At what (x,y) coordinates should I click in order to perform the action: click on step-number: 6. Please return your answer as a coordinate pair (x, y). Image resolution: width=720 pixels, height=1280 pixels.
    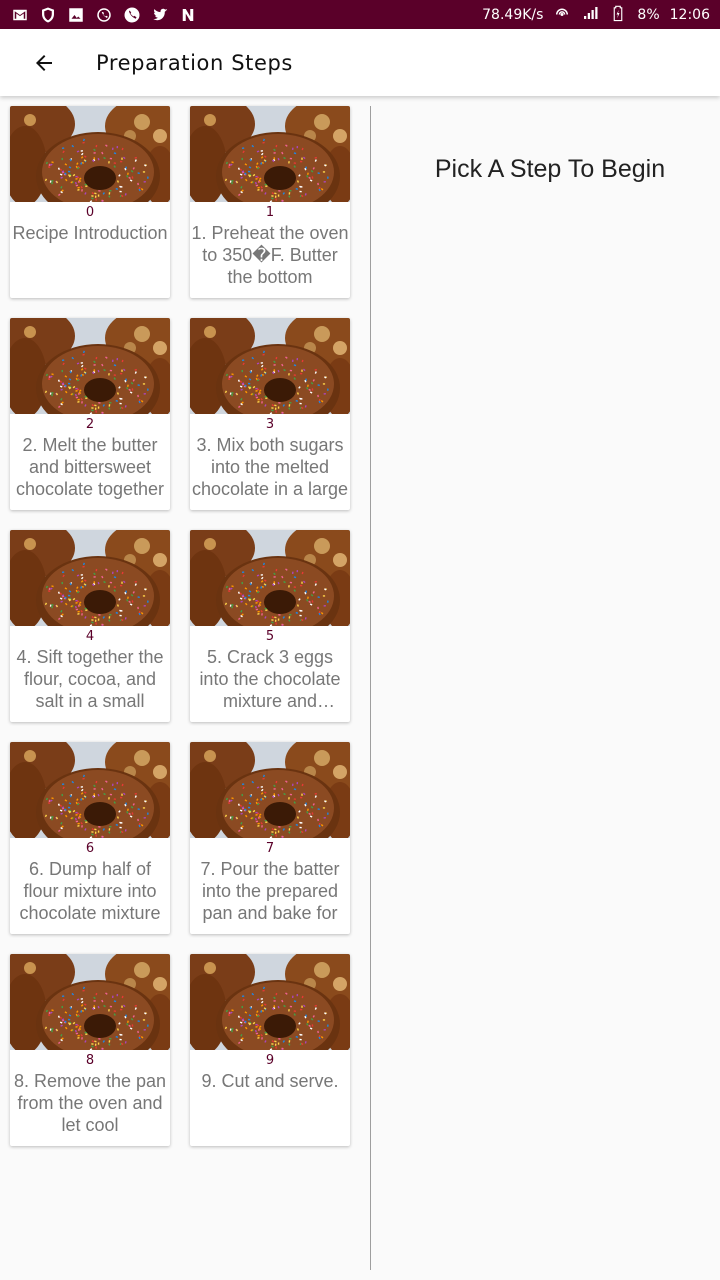
    Looking at the image, I should click on (90, 848).